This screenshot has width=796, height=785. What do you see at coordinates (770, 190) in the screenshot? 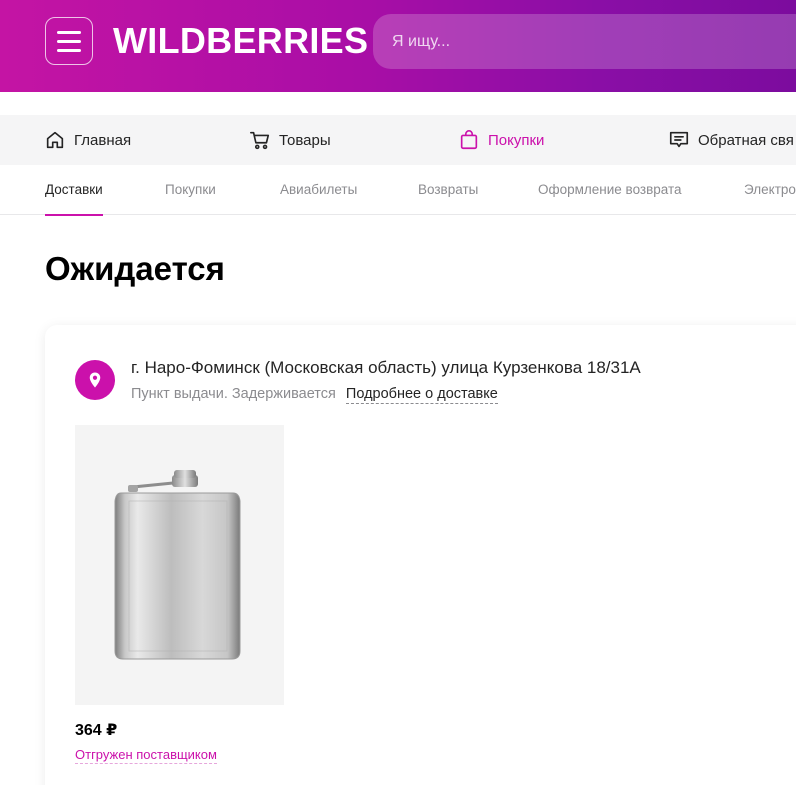
I see `tab-electronic: Электро` at bounding box center [770, 190].